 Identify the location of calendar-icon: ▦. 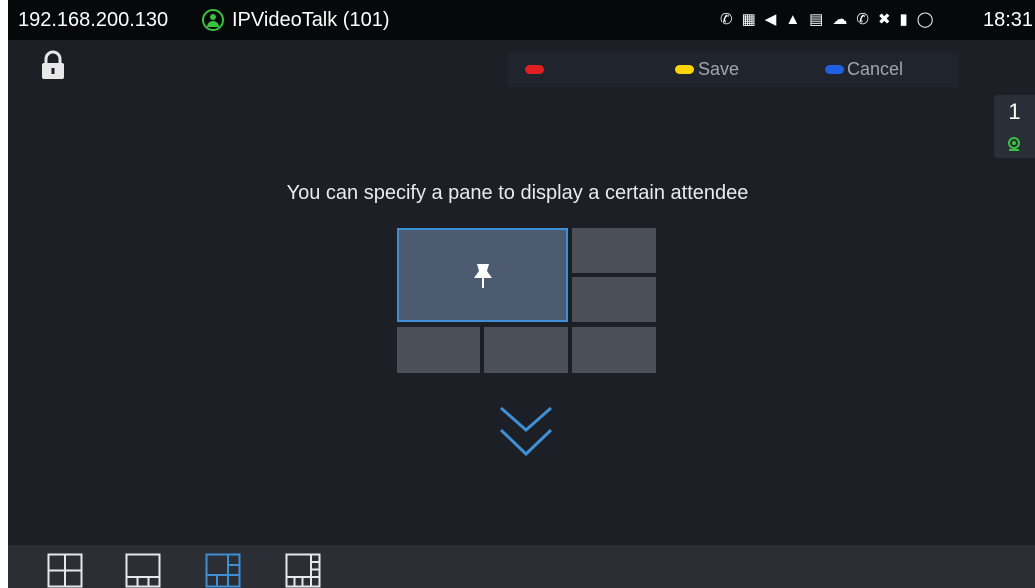
(748, 19).